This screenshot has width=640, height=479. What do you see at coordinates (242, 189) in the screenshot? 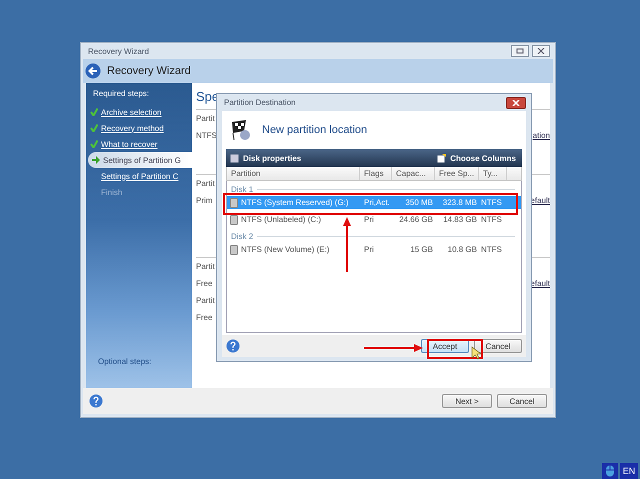
I see `group-label: Disk 1` at bounding box center [242, 189].